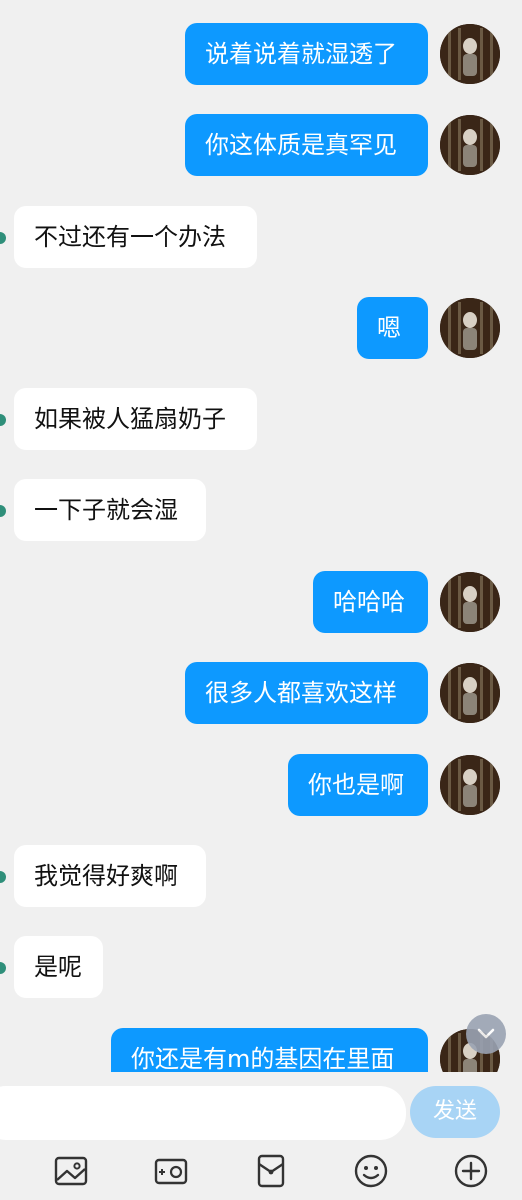  What do you see at coordinates (455, 1112) in the screenshot?
I see `send-button: 发送` at bounding box center [455, 1112].